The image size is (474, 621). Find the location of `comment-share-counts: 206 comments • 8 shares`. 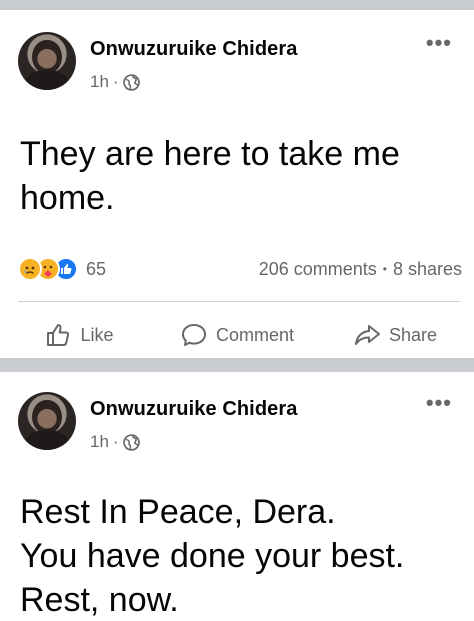

comment-share-counts: 206 comments • 8 shares is located at coordinates (360, 269).